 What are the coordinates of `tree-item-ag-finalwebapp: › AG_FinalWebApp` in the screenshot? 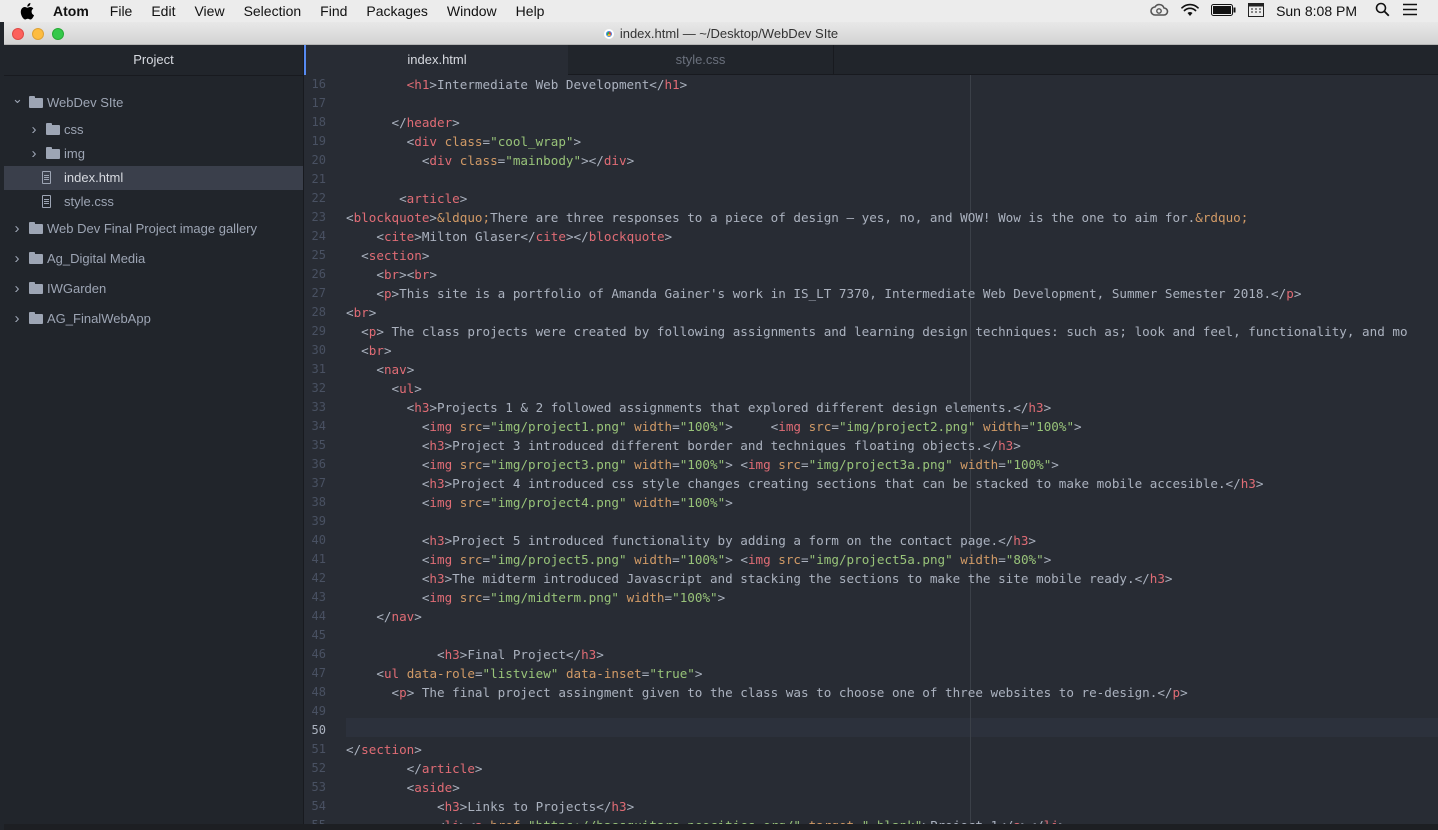 It's located at (153, 319).